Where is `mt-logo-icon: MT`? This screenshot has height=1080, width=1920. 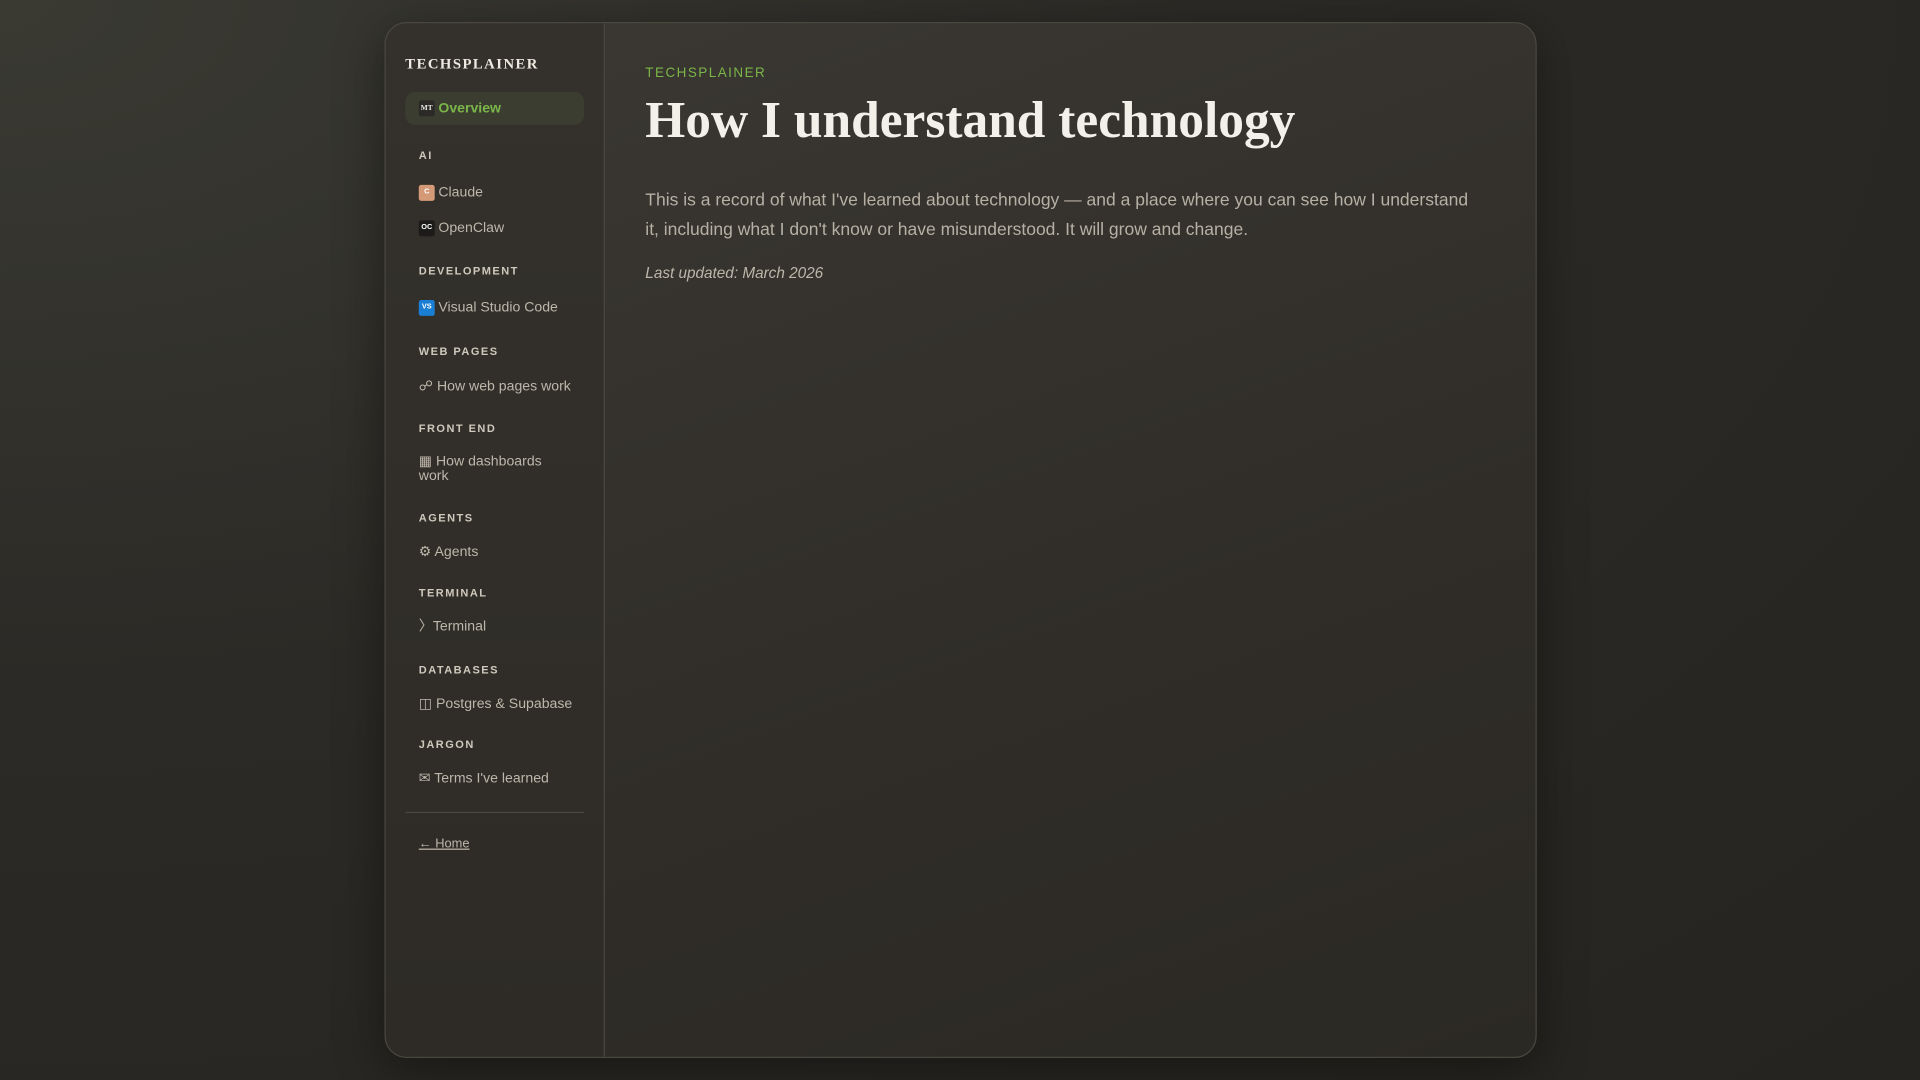
mt-logo-icon: MT is located at coordinates (426, 108).